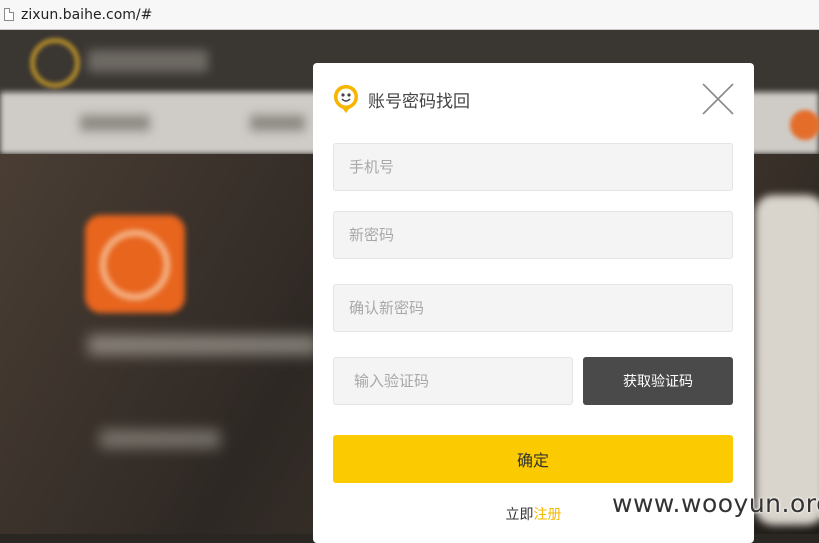 The image size is (819, 543). I want to click on new-password-input, so click(533, 235).